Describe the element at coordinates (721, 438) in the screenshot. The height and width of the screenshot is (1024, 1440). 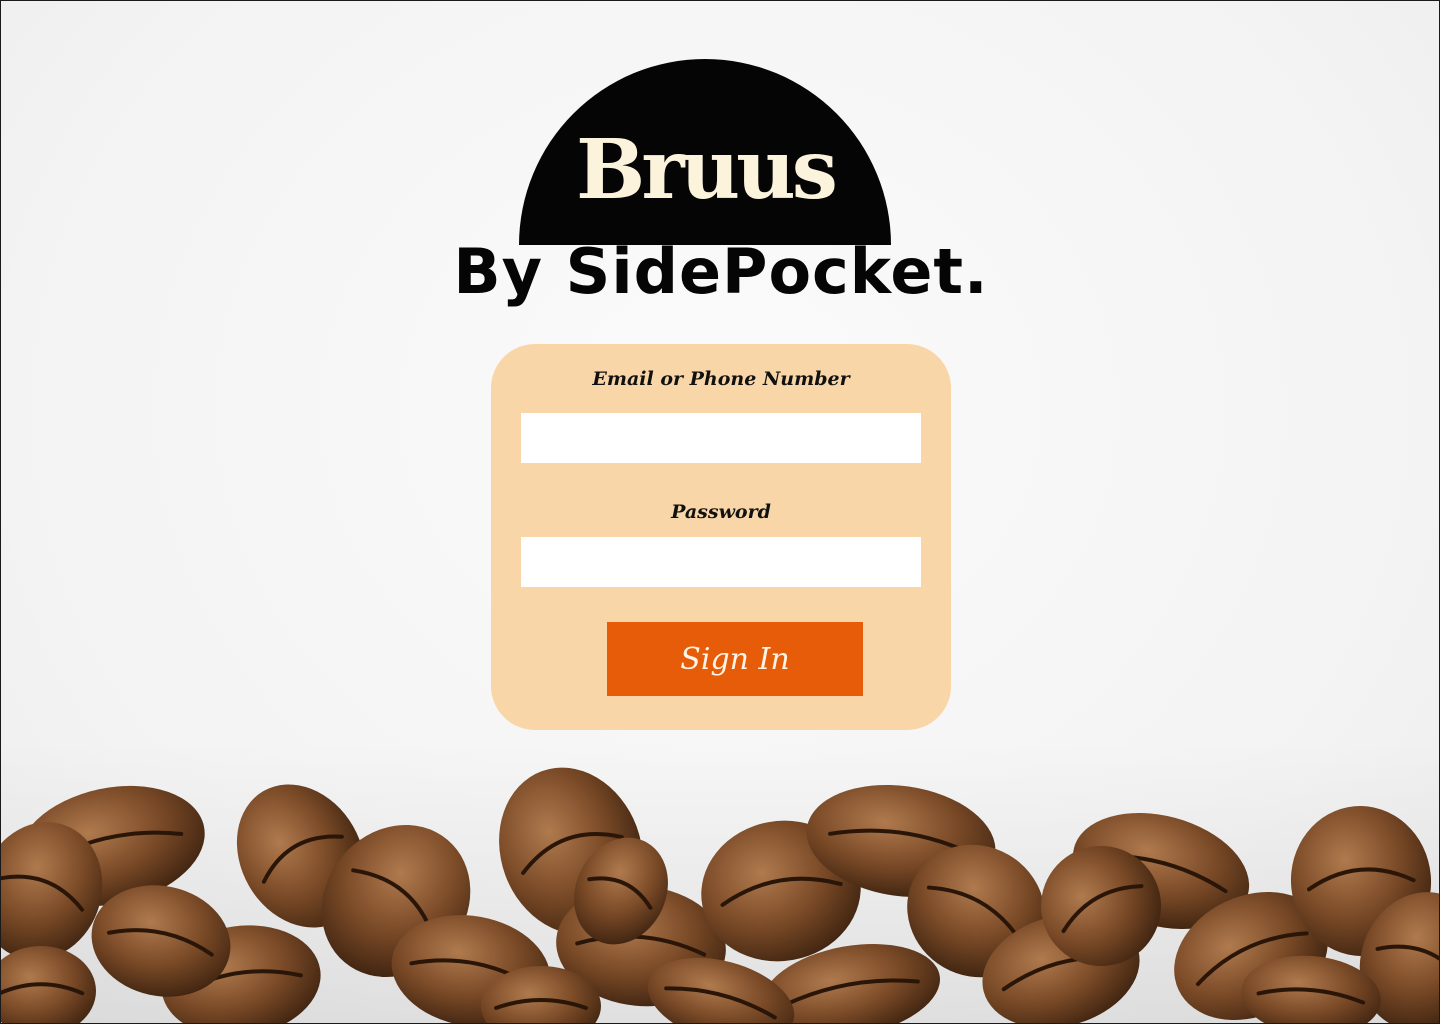
I see `email-field` at that location.